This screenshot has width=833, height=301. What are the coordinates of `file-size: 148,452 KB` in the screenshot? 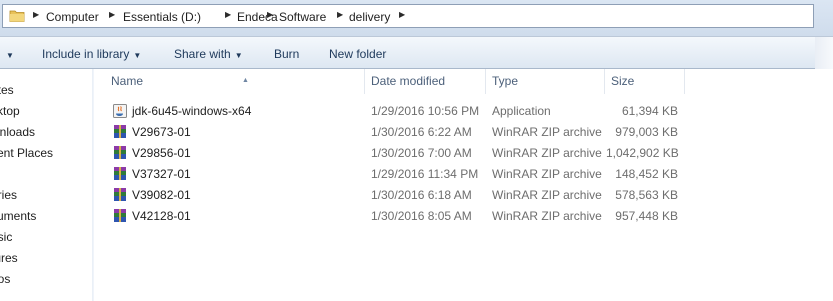 It's located at (646, 174).